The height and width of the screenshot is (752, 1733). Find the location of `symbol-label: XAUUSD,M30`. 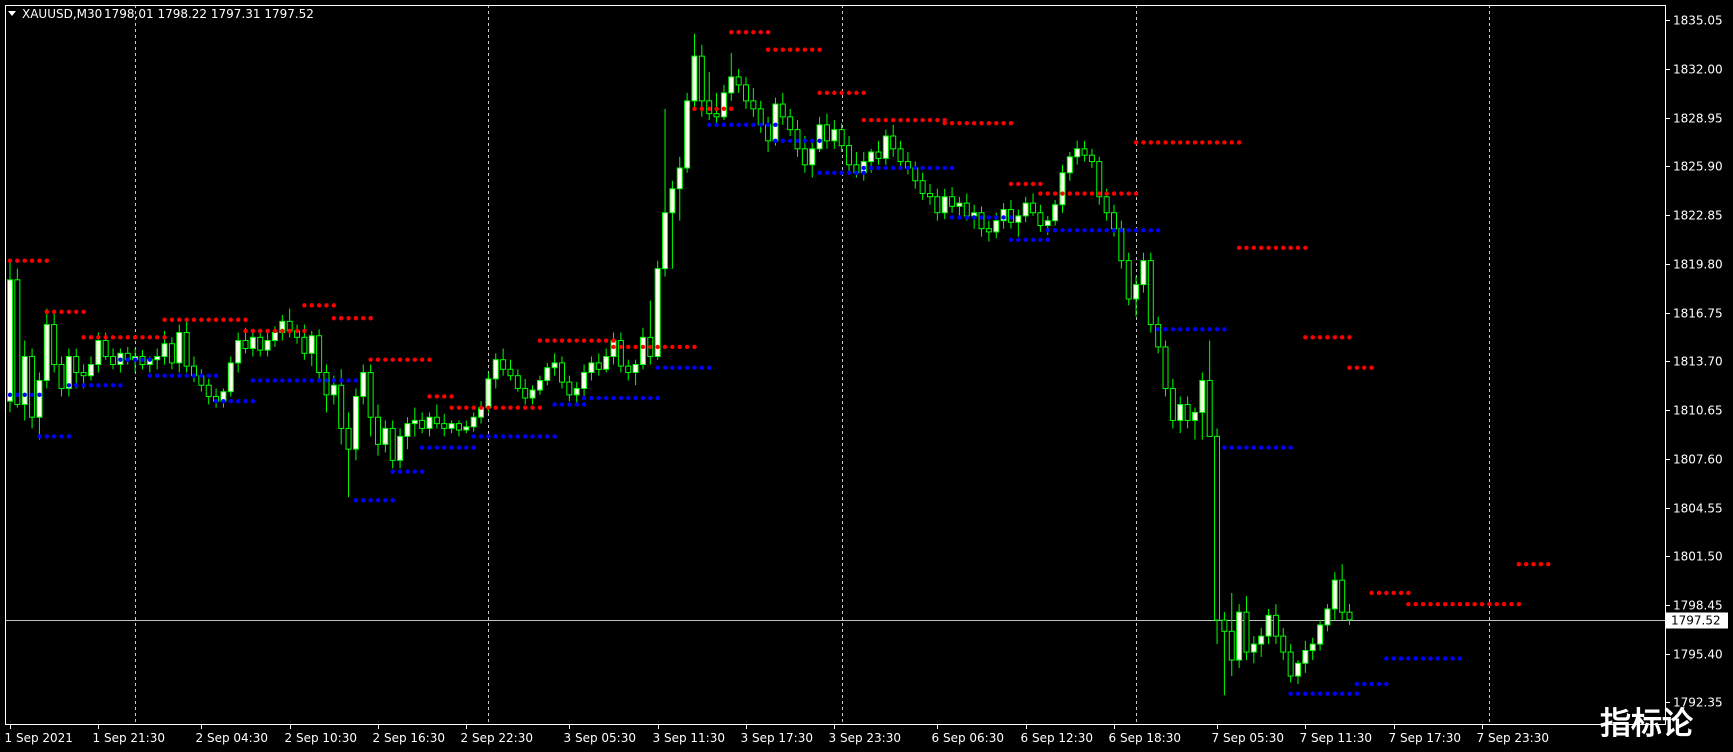

symbol-label: XAUUSD,M30 is located at coordinates (62, 14).